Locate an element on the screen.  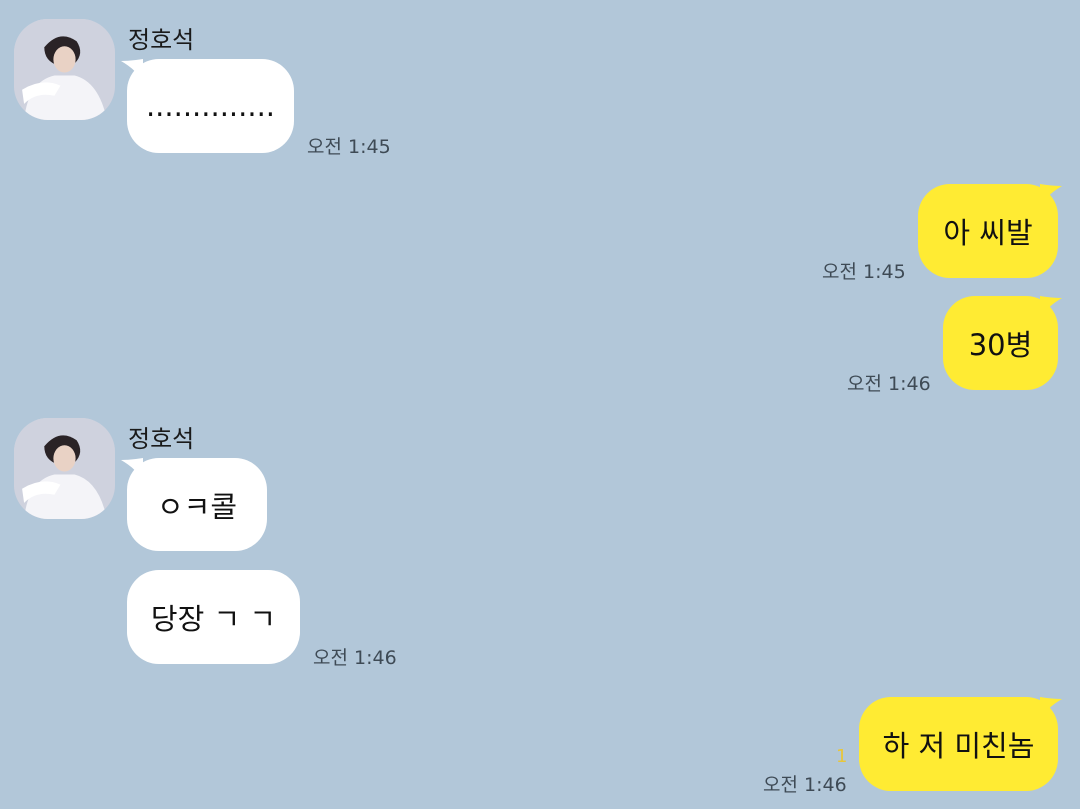
message-bubble: 하 저 미친놈 is located at coordinates (958, 744).